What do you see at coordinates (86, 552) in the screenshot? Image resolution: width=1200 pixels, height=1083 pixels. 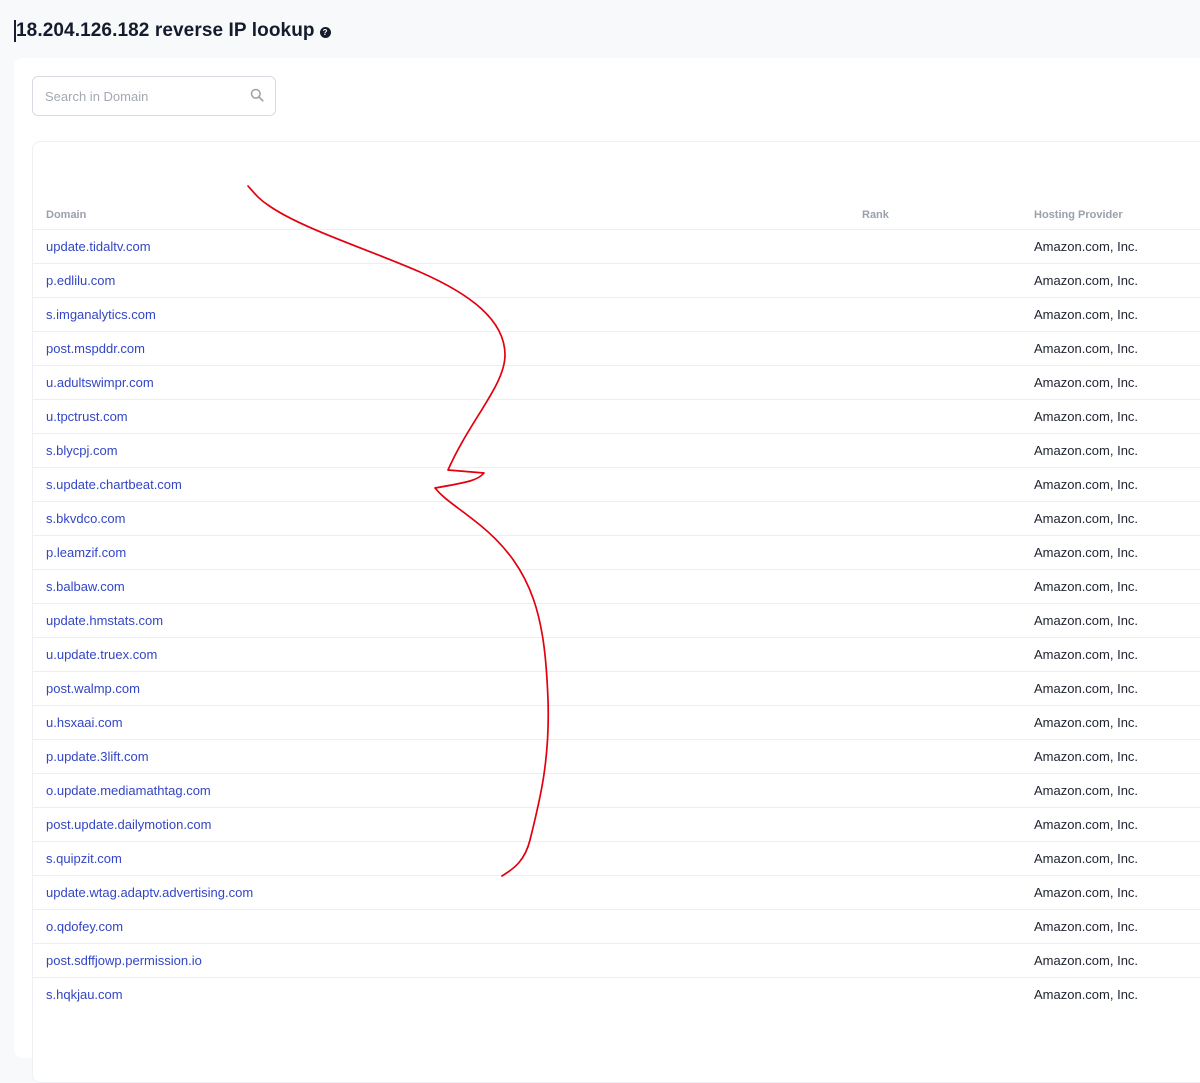 I see `domain-link: p.leamzif.com` at bounding box center [86, 552].